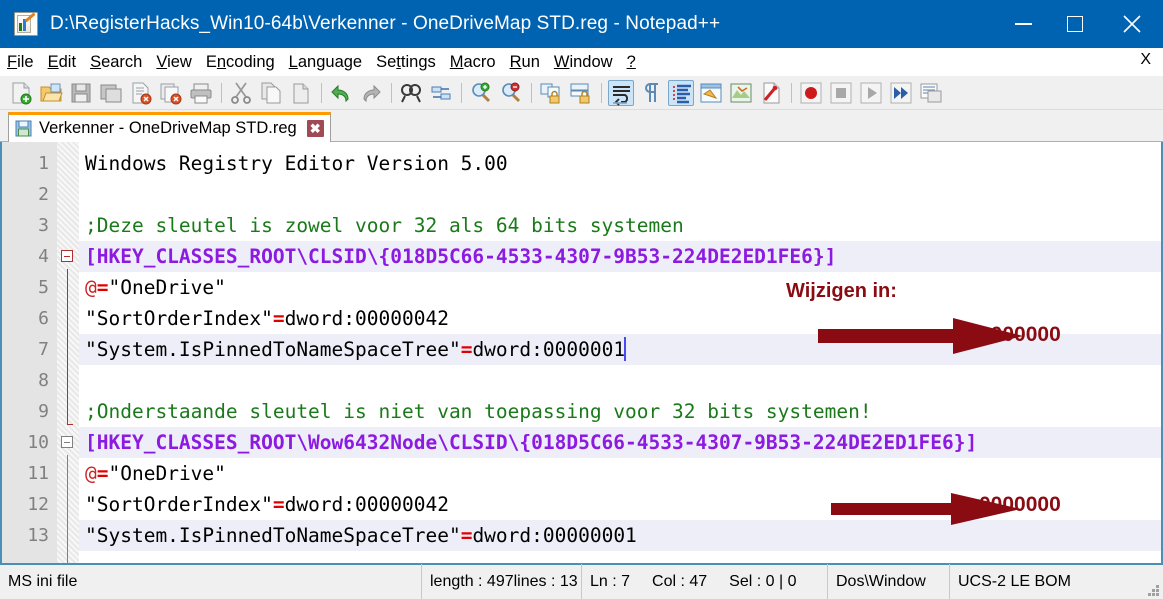 This screenshot has height=599, width=1163. What do you see at coordinates (43, 256) in the screenshot?
I see `line-number: 4` at bounding box center [43, 256].